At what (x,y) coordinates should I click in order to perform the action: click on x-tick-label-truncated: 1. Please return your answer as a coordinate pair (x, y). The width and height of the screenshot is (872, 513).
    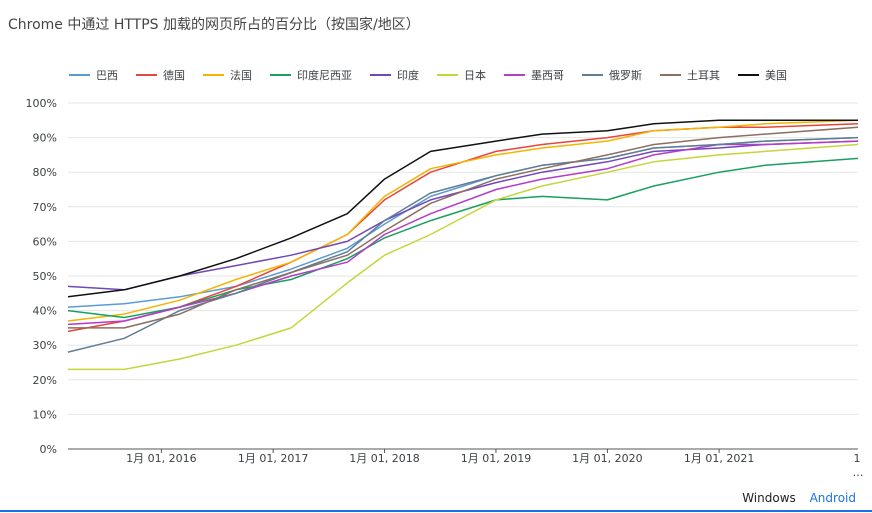
    Looking at the image, I should click on (857, 458).